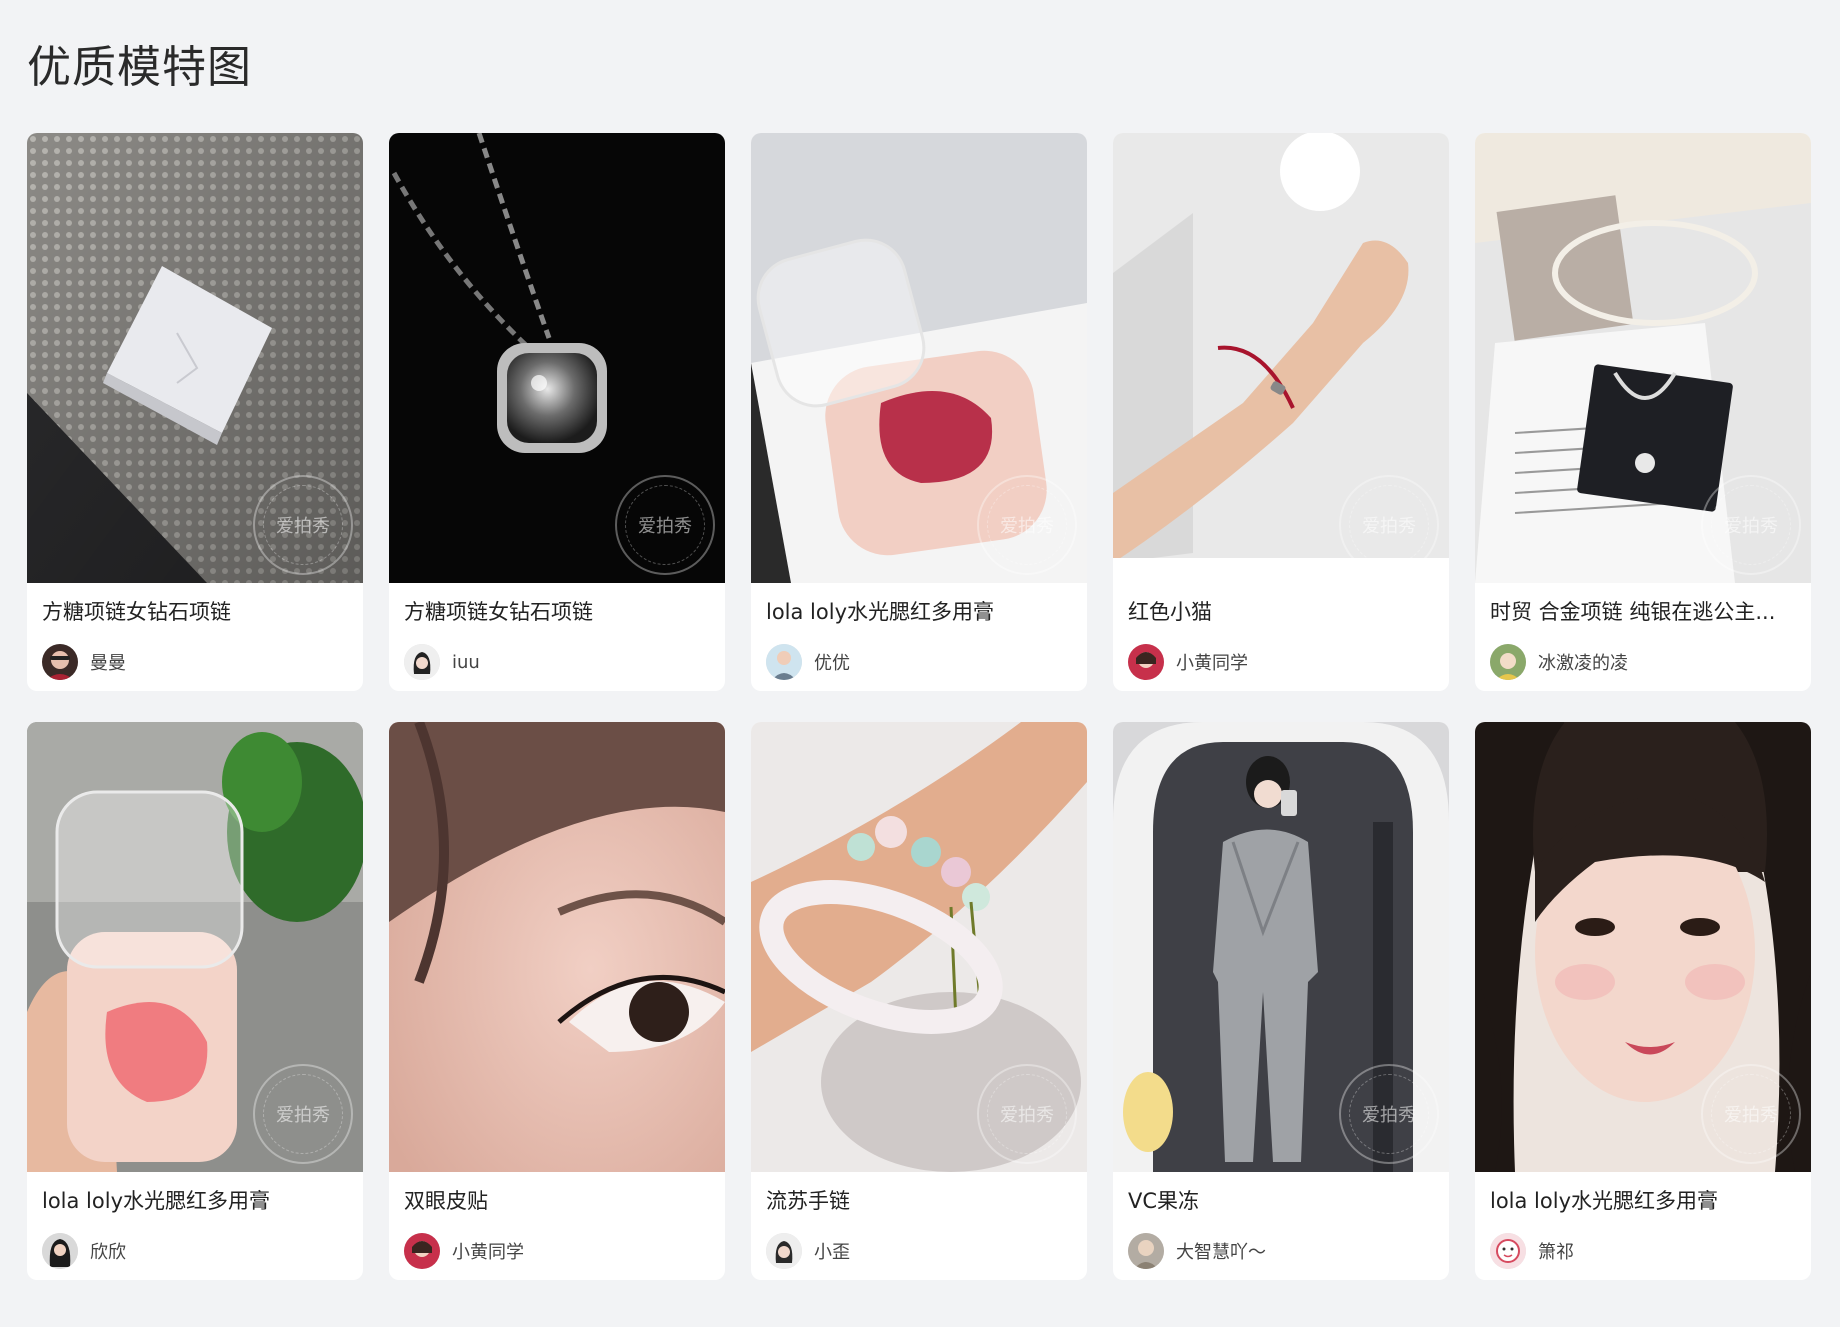 The height and width of the screenshot is (1327, 1840). Describe the element at coordinates (1643, 662) in the screenshot. I see `card-author: 冰激凌的凌` at that location.